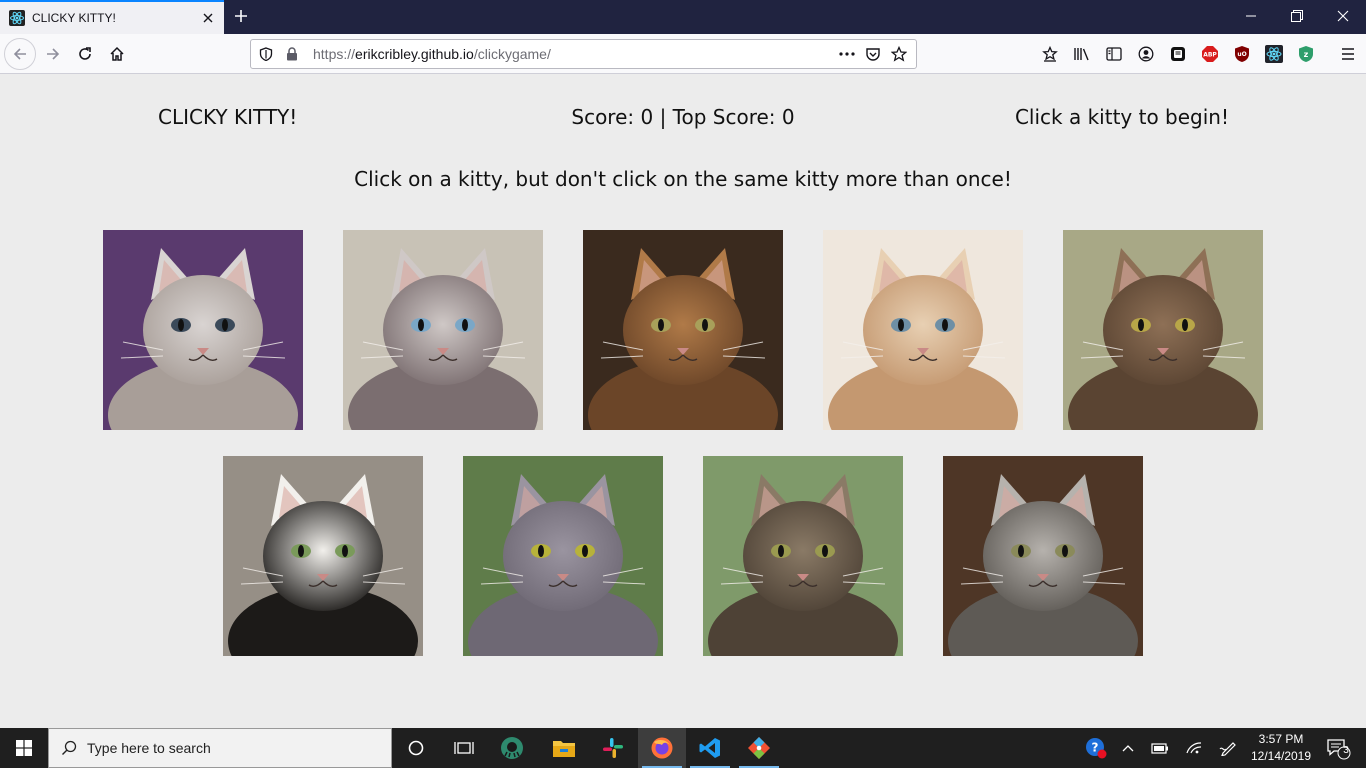 This screenshot has height=768, width=1366. I want to click on svg-text: ABP, so click(1210, 55).